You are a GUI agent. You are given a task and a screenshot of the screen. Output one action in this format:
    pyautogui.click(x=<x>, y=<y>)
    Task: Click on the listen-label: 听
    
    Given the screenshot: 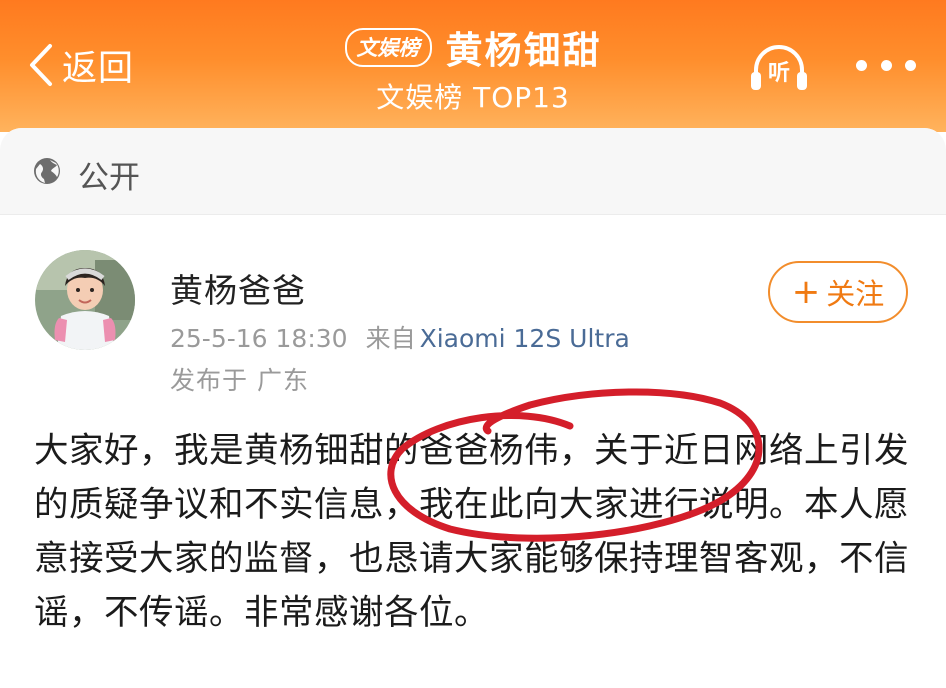 What is the action you would take?
    pyautogui.click(x=778, y=73)
    